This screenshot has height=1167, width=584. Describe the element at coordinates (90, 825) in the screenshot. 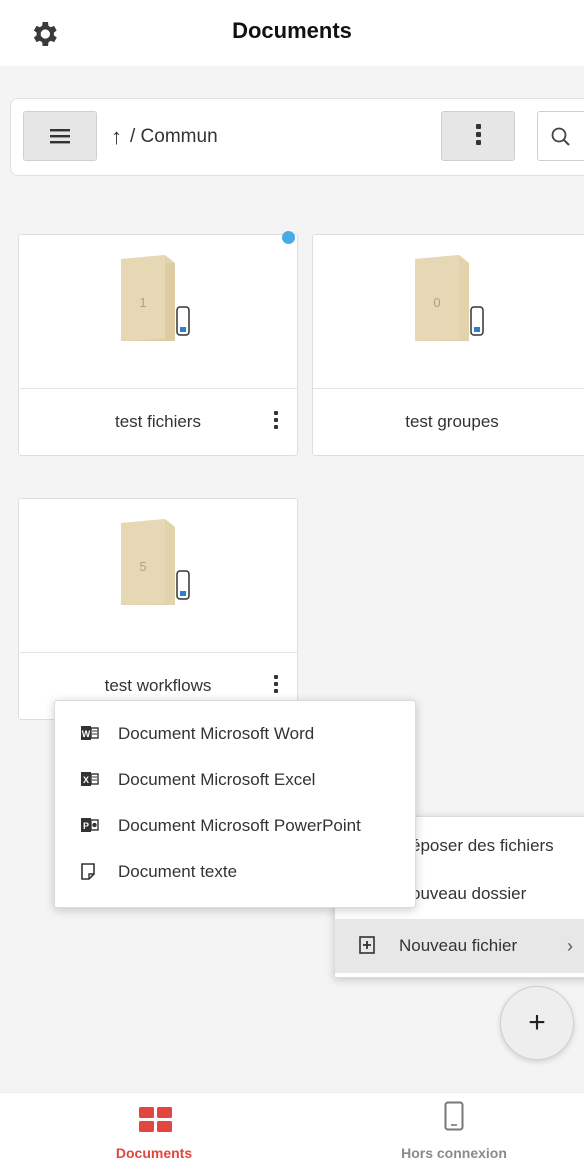

I see `powerpoint-icon: P` at that location.